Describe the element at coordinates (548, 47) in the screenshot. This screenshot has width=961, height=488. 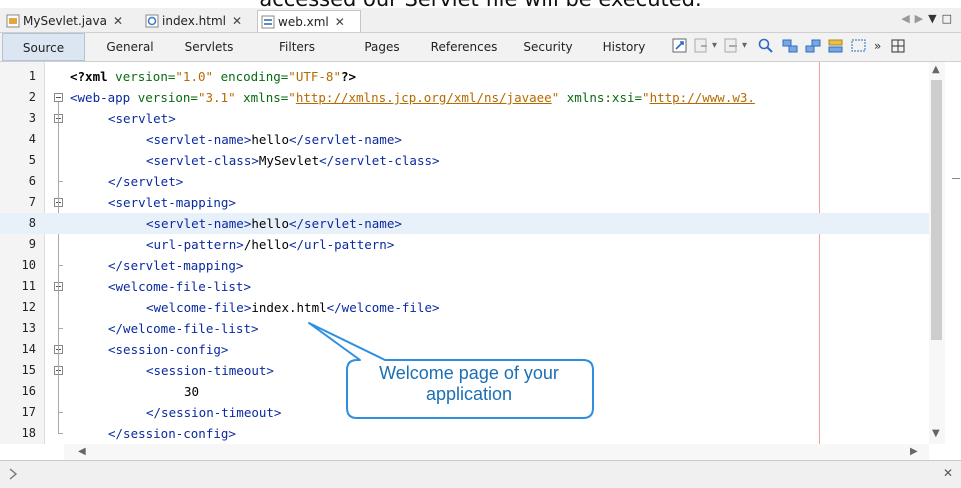
I see `tab-security: Security` at that location.